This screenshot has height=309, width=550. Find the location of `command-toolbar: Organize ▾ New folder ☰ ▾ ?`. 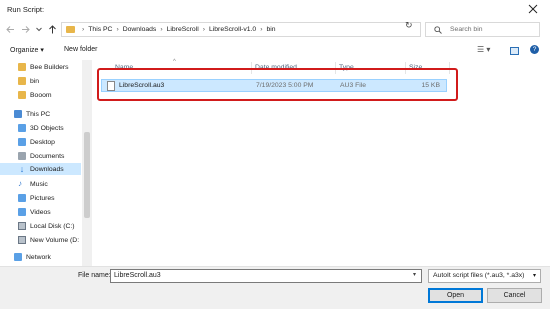

command-toolbar: Organize ▾ New folder ☰ ▾ ? is located at coordinates (275, 50).